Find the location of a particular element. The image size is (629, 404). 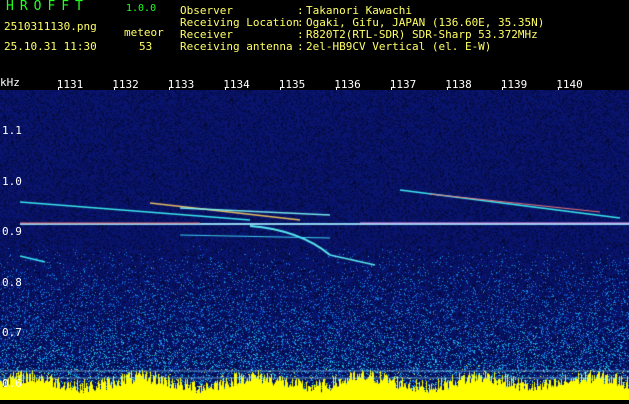

timestamp: 25.10.31 11:30 is located at coordinates (50, 46).